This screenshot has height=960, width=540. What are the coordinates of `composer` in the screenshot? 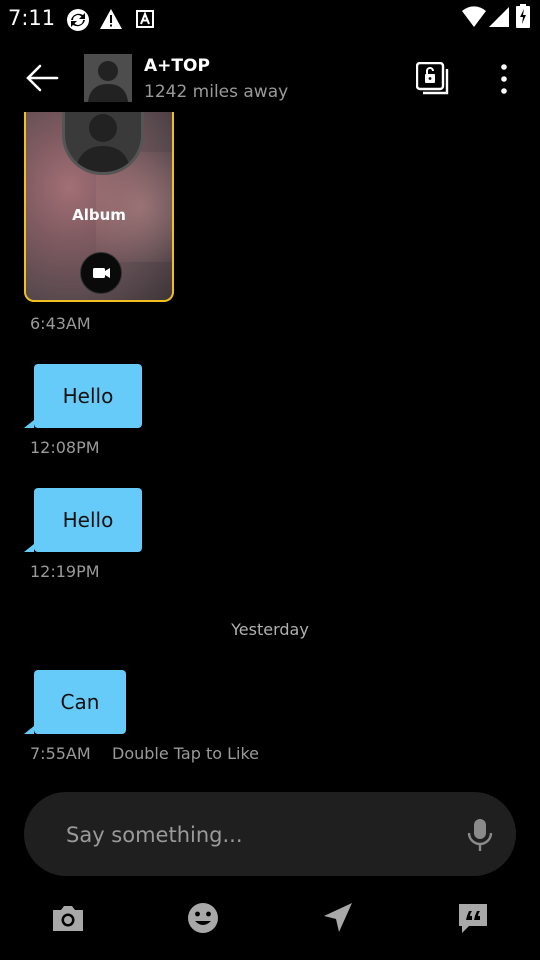 It's located at (270, 834).